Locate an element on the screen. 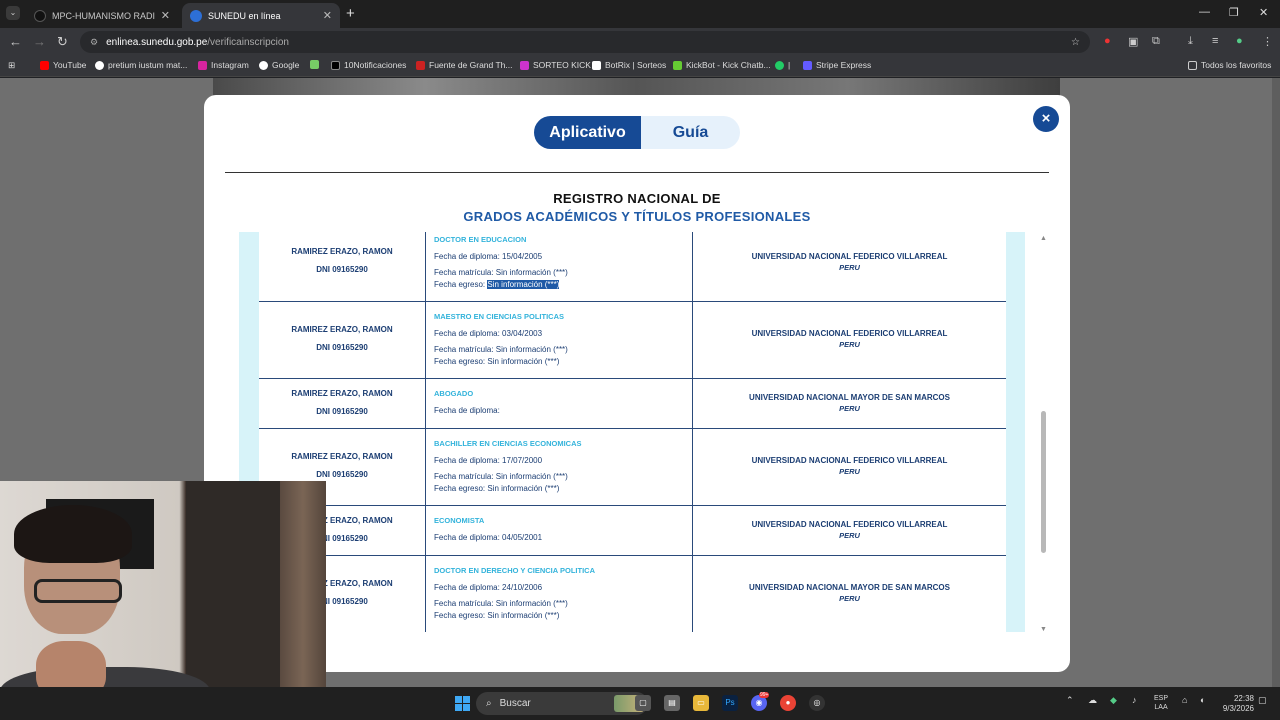 The image size is (1280, 720). university-name: UNIVERSIDAD NACIONAL MAYOR DE SAN MARCOS is located at coordinates (849, 397).